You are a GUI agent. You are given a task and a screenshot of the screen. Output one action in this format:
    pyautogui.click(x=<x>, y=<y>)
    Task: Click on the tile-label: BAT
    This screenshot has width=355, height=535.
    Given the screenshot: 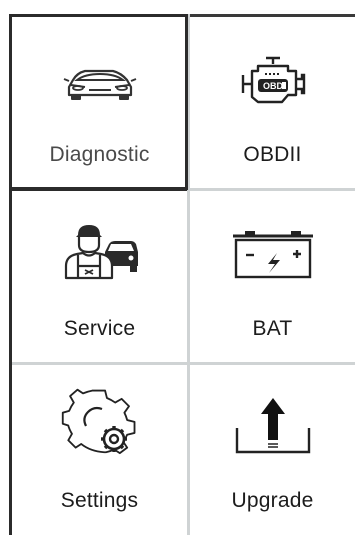 What is the action you would take?
    pyautogui.click(x=272, y=328)
    